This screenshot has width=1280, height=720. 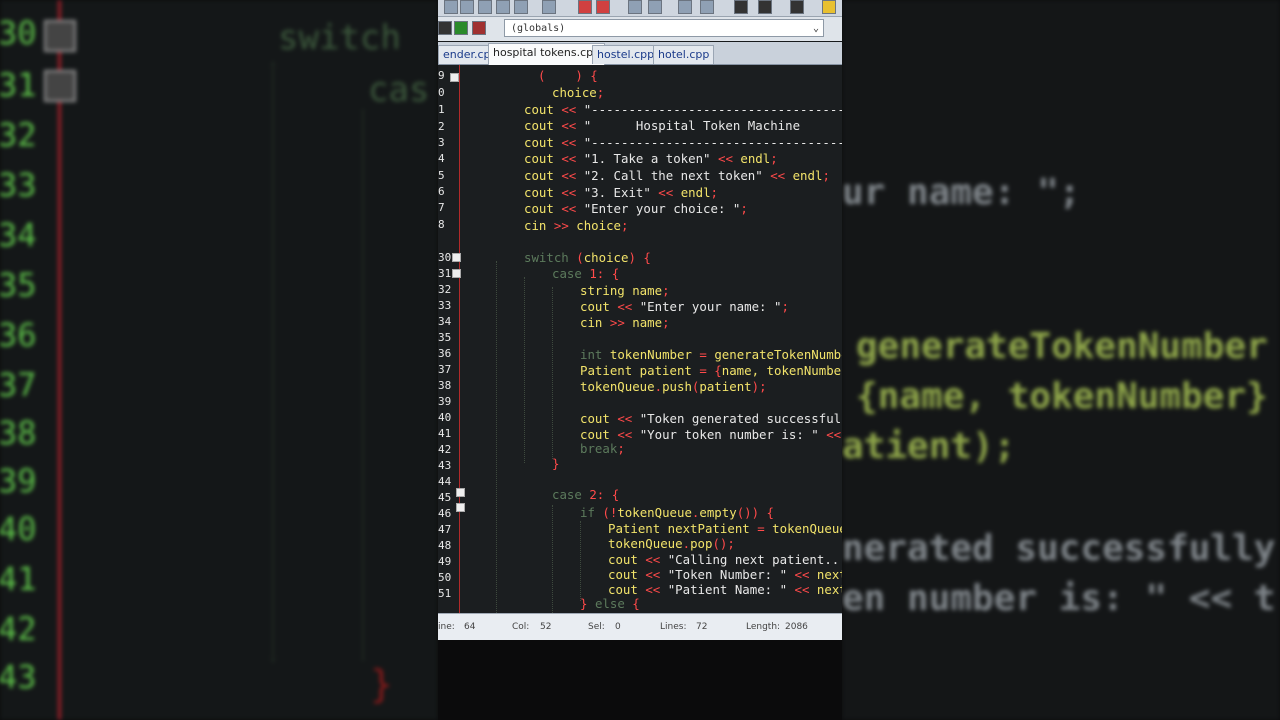 I want to click on line-number: 38, so click(x=445, y=385).